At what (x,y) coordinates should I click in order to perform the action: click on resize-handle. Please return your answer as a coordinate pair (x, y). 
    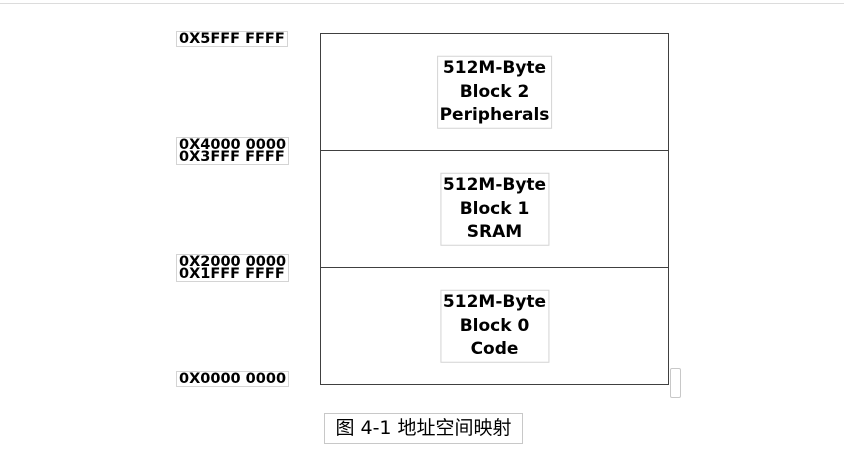
    Looking at the image, I should click on (675, 383).